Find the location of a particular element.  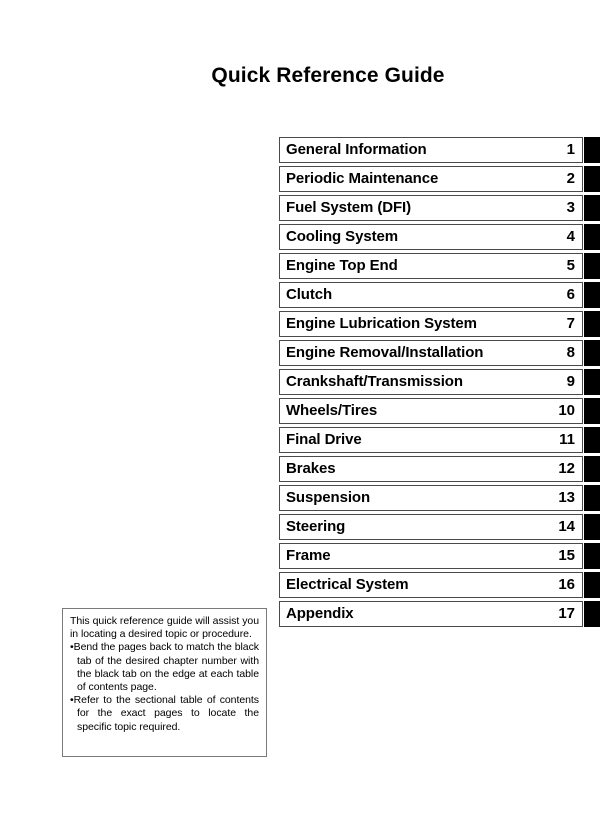

chapter-label: Engine Lubrication System is located at coordinates (381, 323).